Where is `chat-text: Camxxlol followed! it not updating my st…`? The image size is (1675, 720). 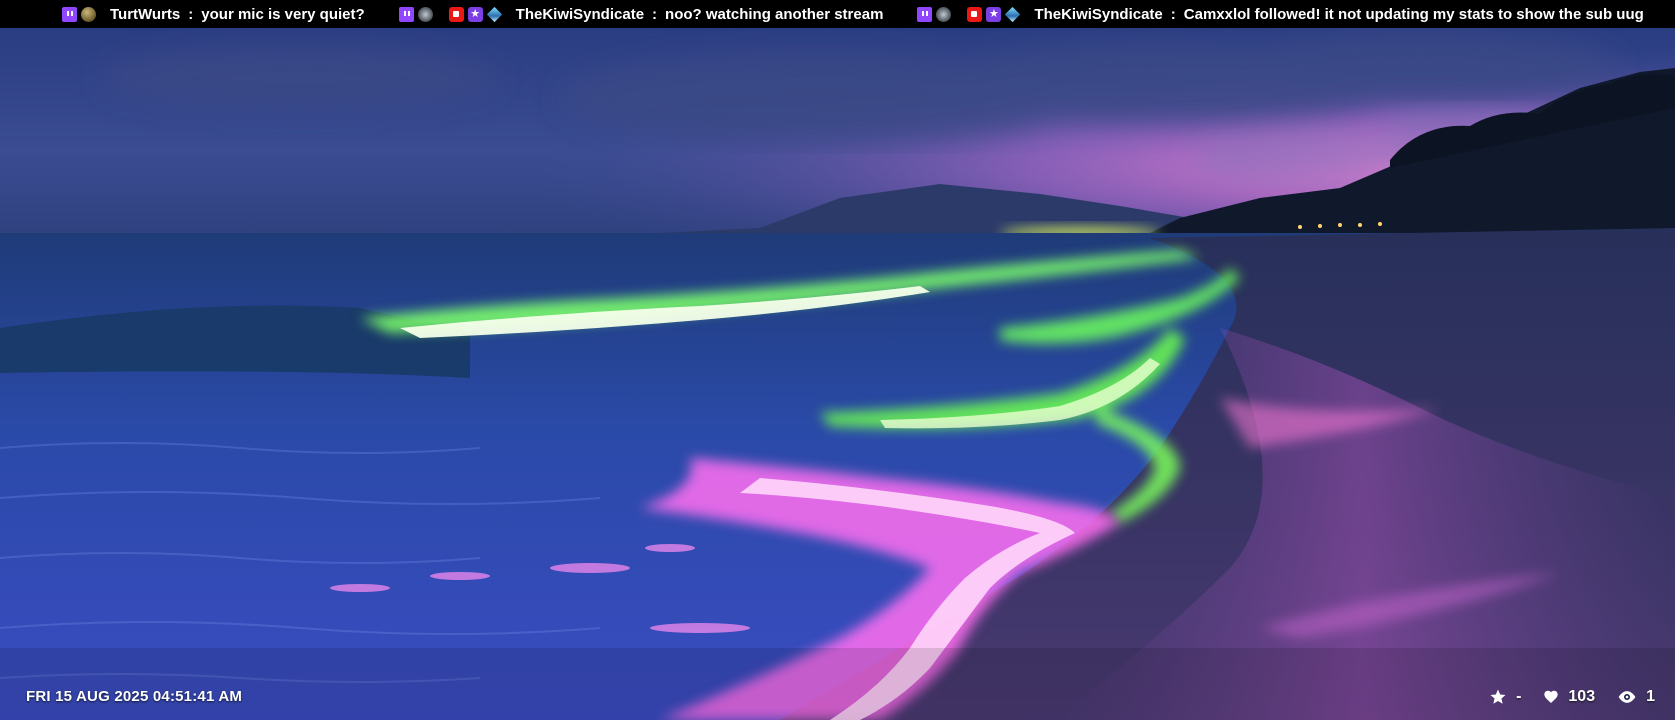 chat-text: Camxxlol followed! it not updating my st… is located at coordinates (1413, 14).